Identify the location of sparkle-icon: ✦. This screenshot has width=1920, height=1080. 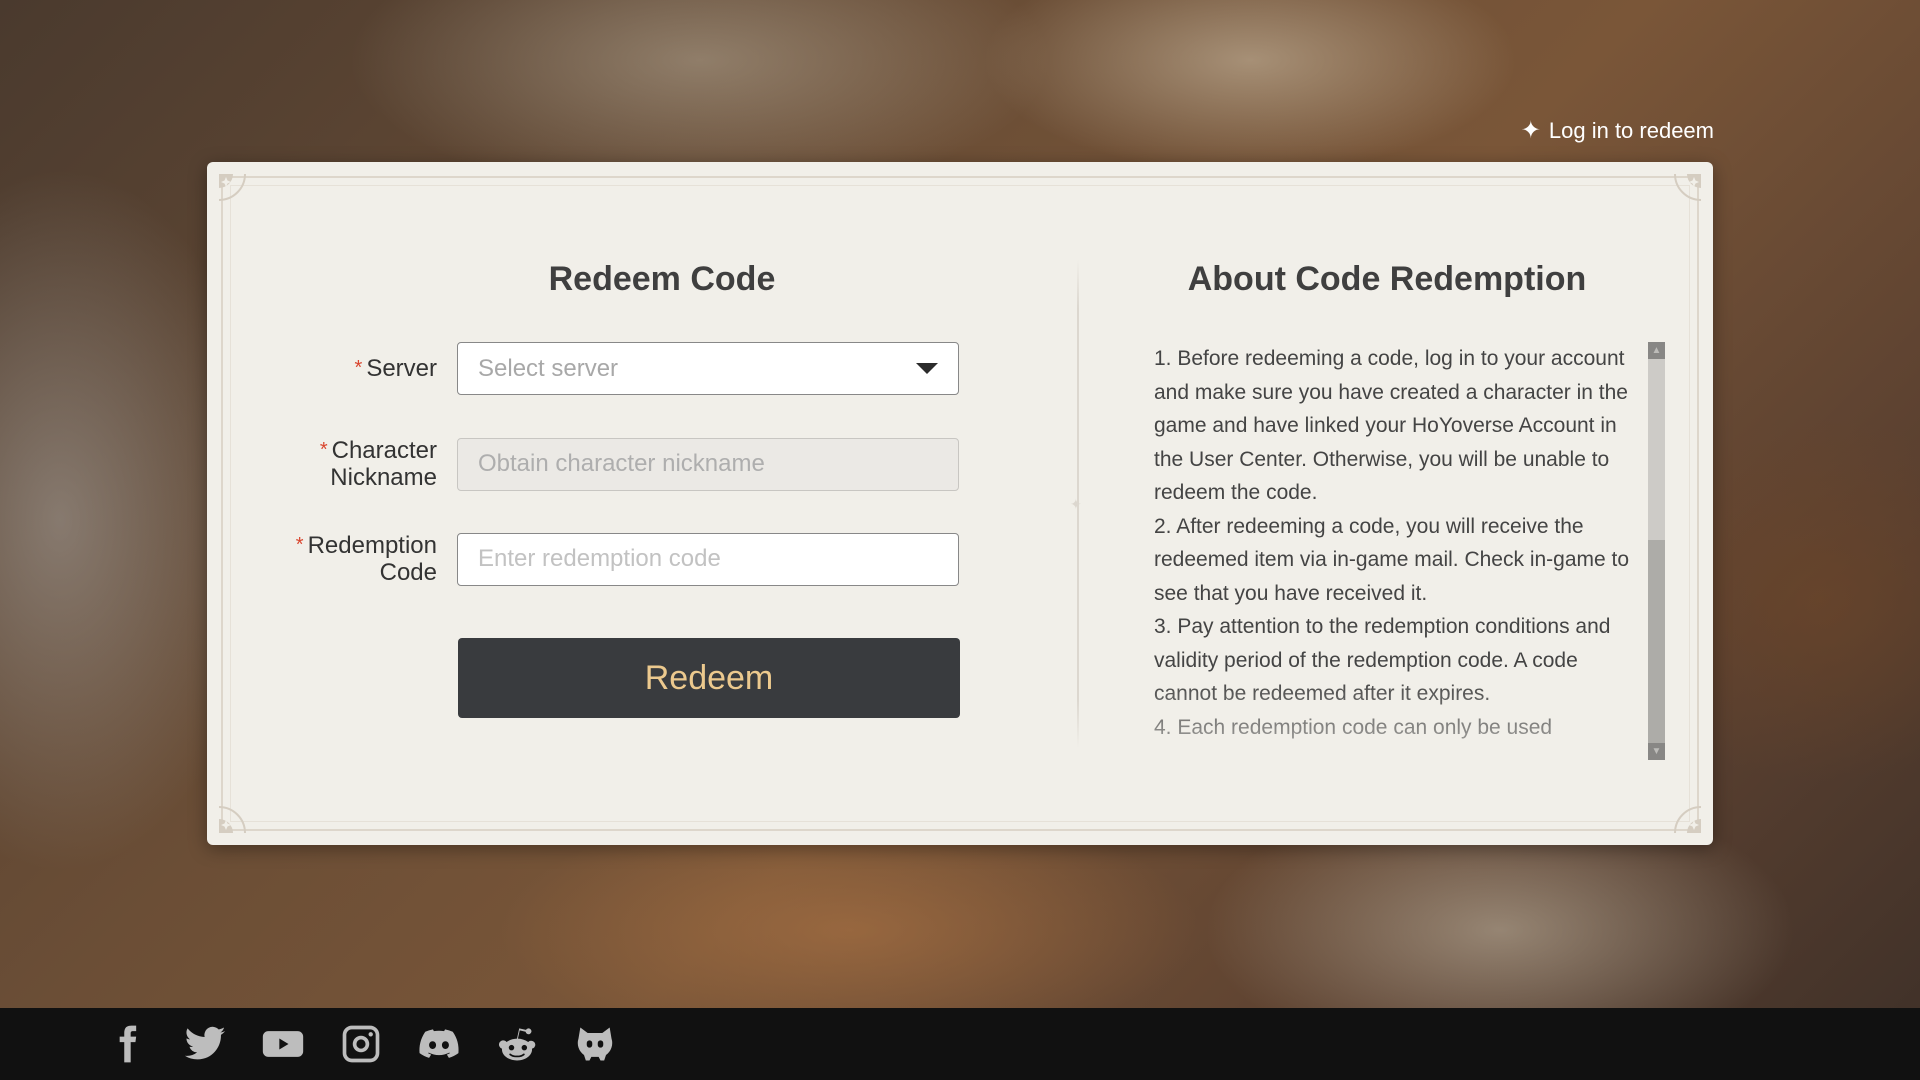
(1530, 130).